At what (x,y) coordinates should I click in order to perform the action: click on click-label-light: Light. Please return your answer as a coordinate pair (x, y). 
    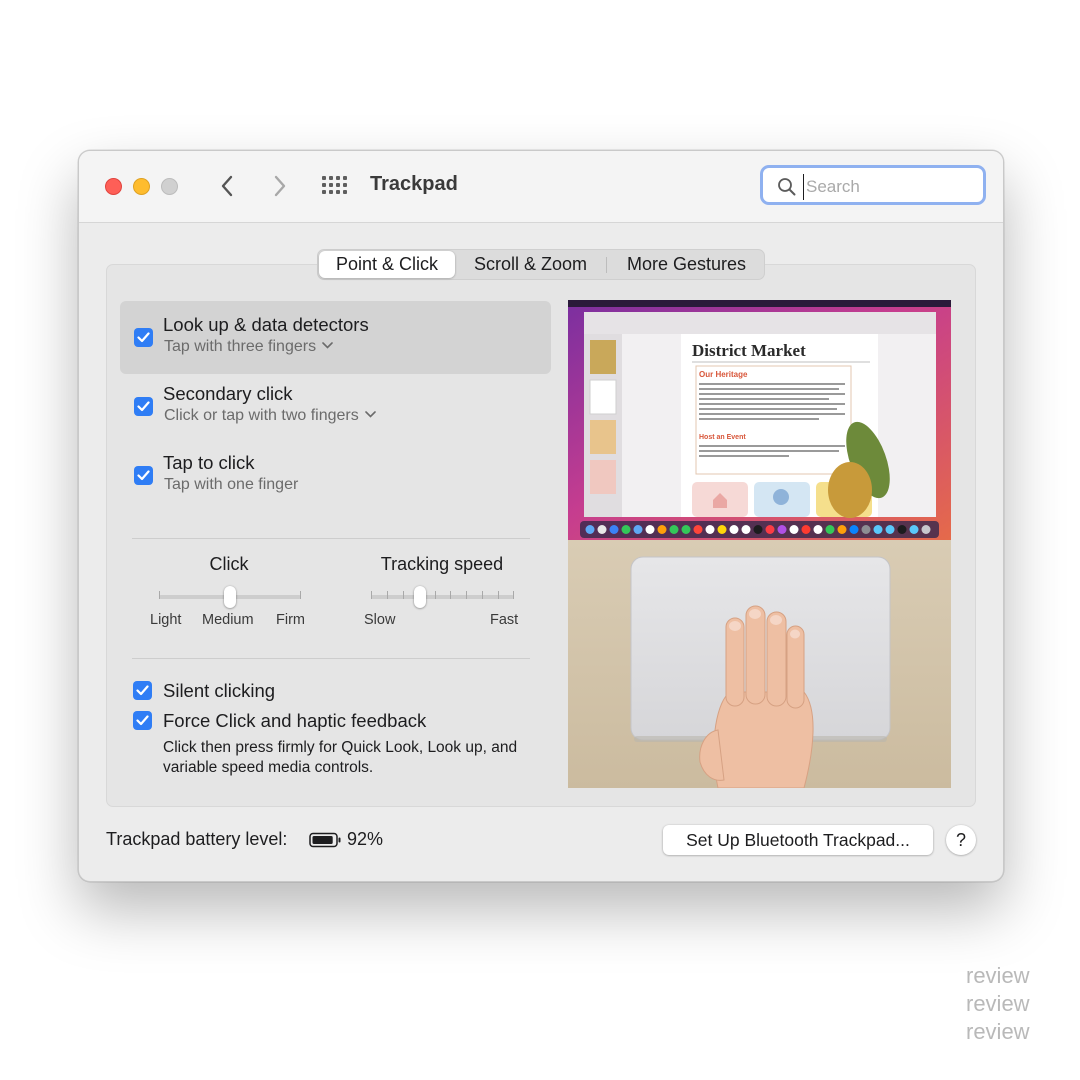
    Looking at the image, I should click on (166, 620).